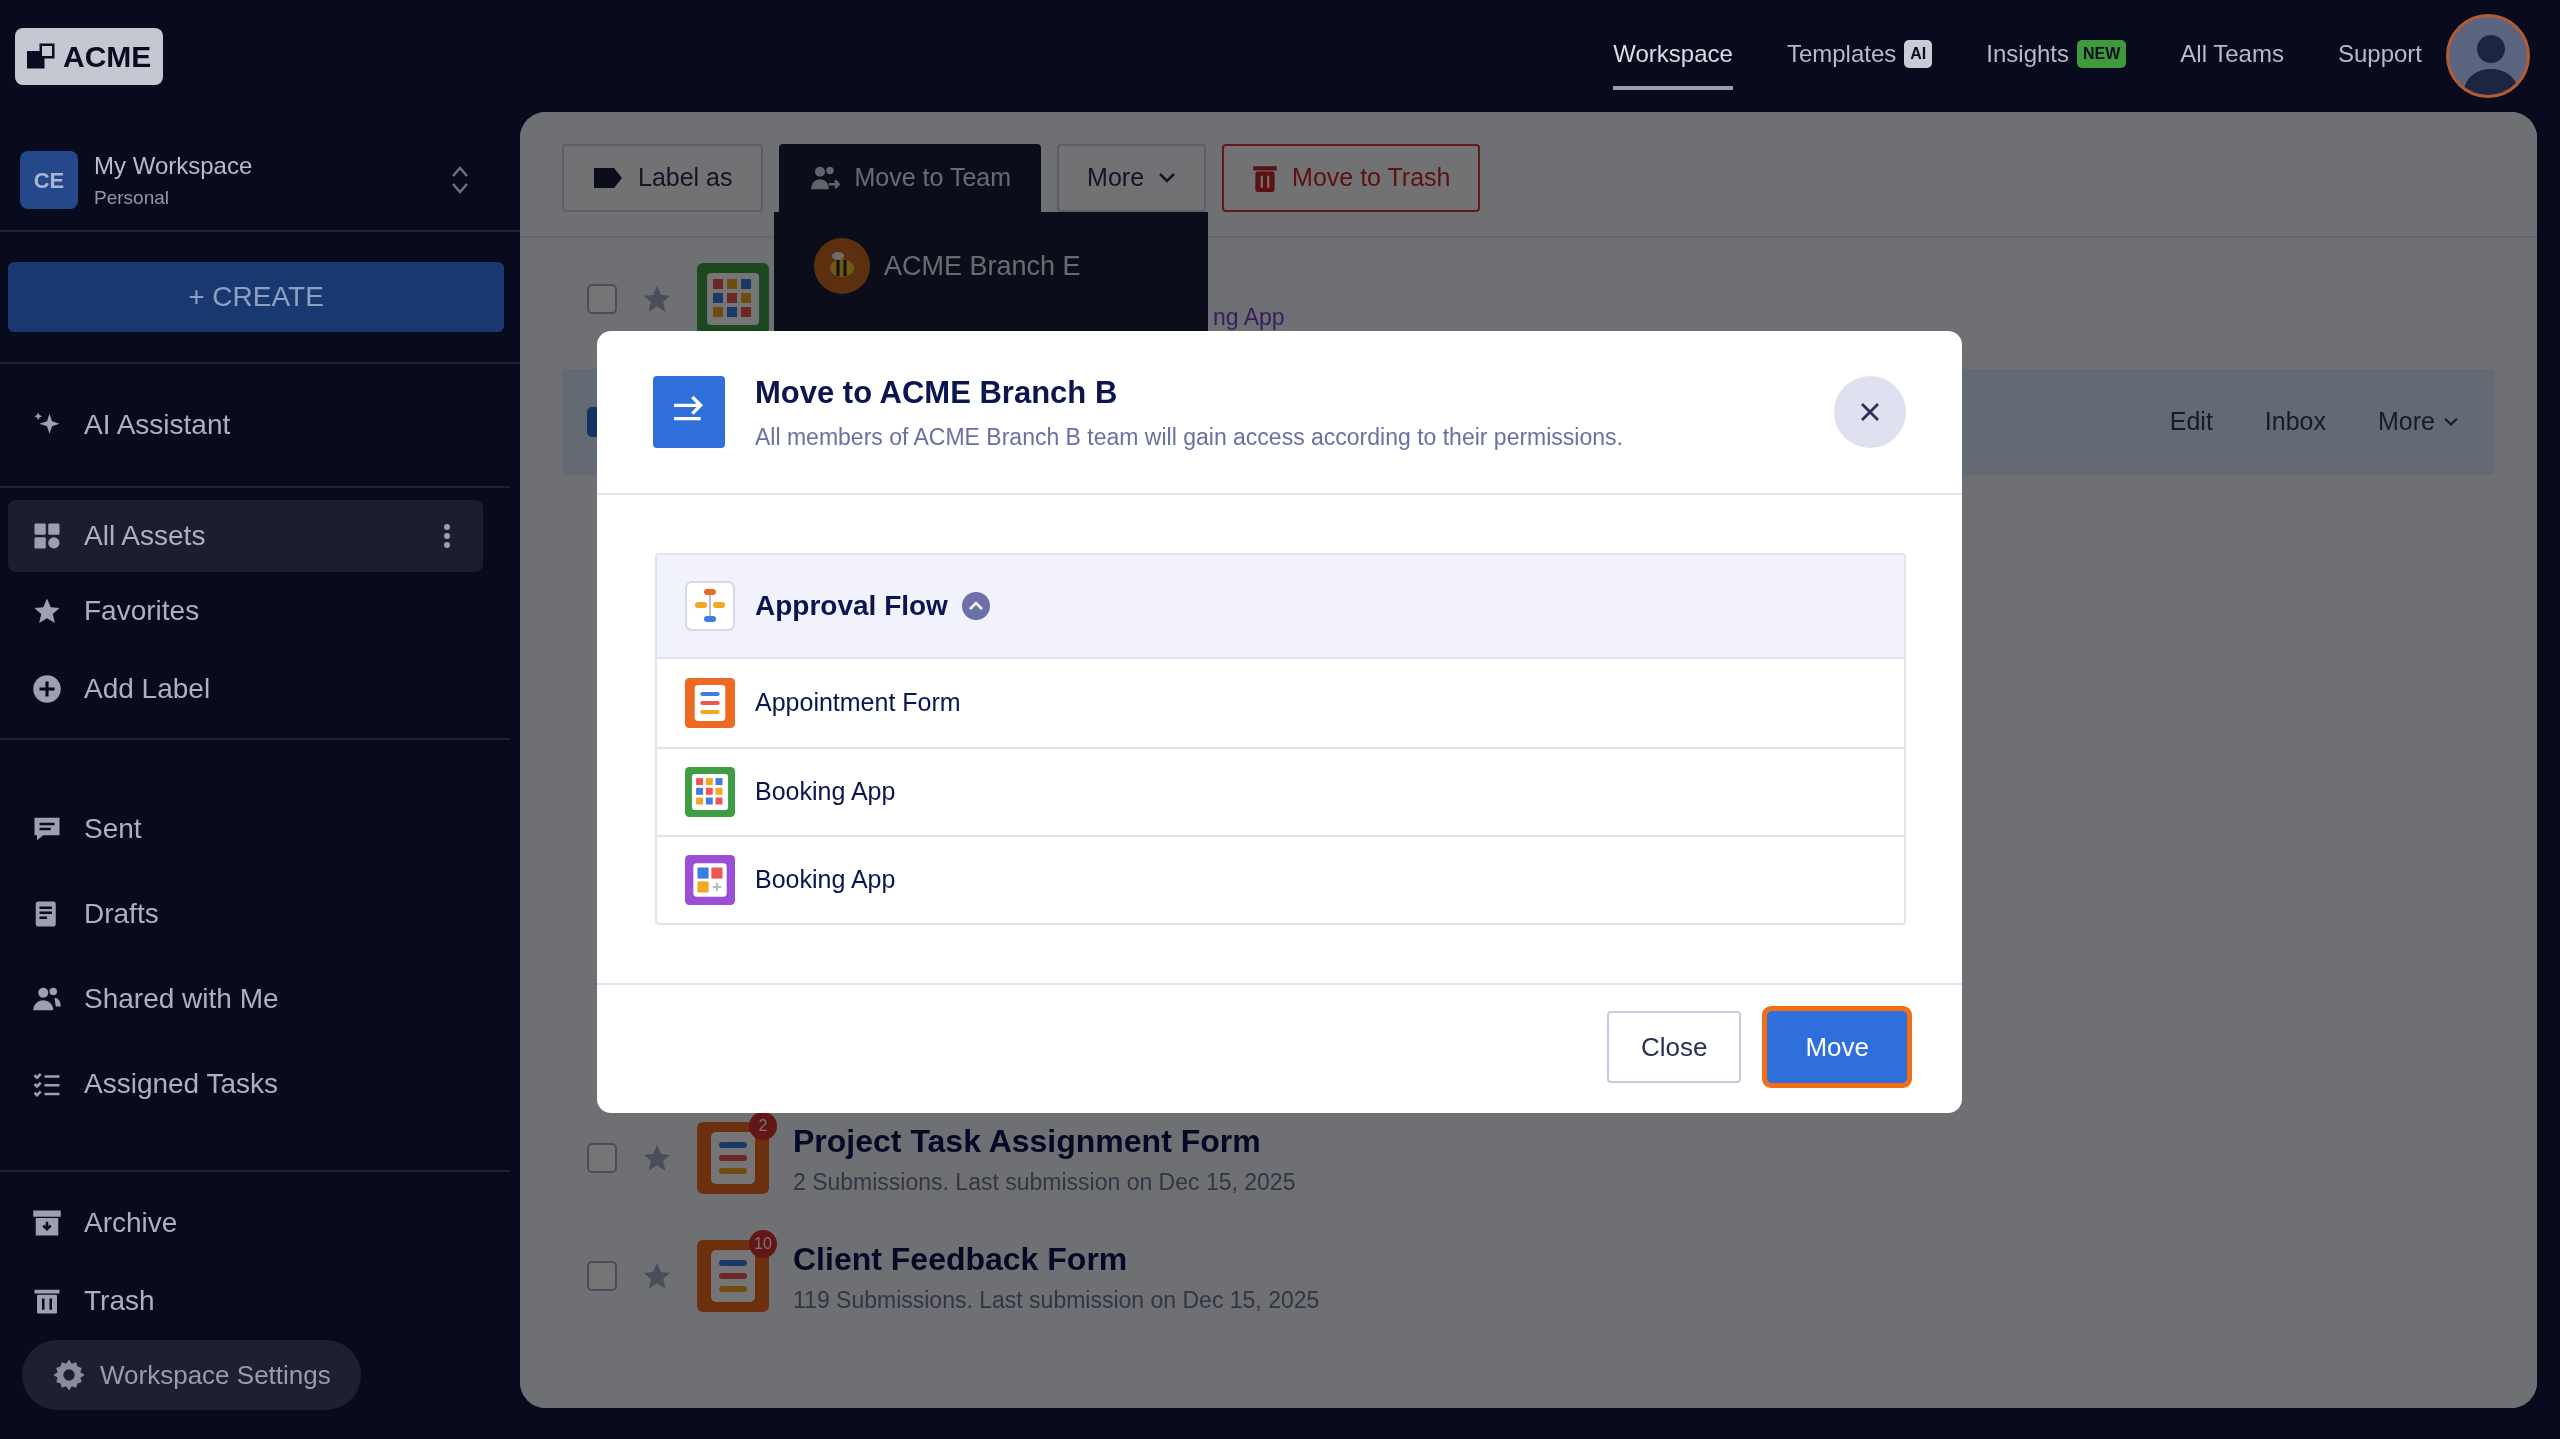  I want to click on archive-icon, so click(47, 1223).